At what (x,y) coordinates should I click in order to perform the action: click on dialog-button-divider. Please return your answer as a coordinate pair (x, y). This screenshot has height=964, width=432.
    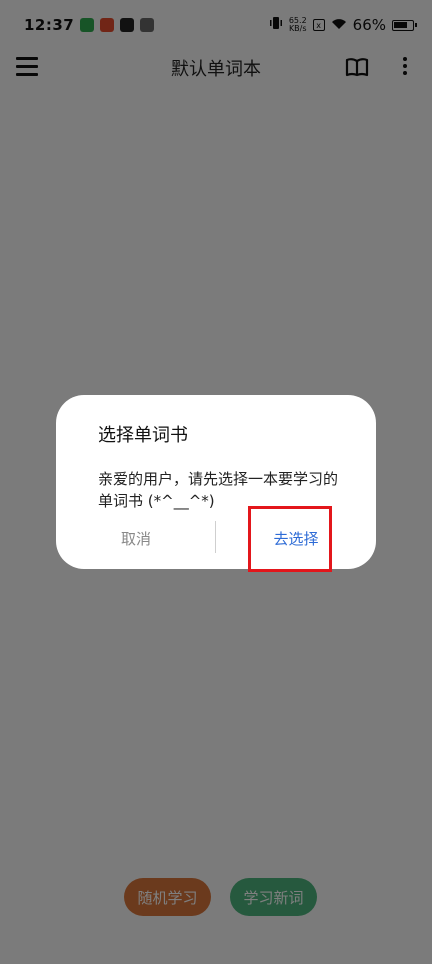
    Looking at the image, I should click on (215, 537).